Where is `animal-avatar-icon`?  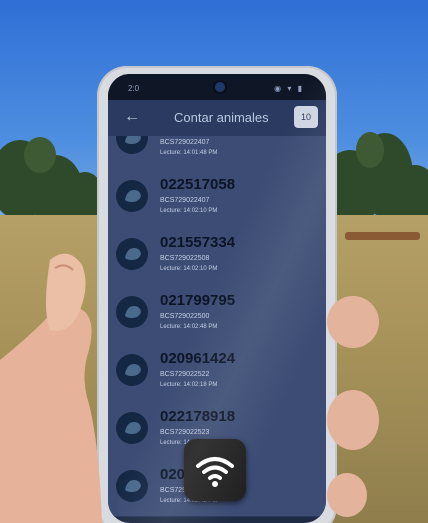
animal-avatar-icon is located at coordinates (132, 196).